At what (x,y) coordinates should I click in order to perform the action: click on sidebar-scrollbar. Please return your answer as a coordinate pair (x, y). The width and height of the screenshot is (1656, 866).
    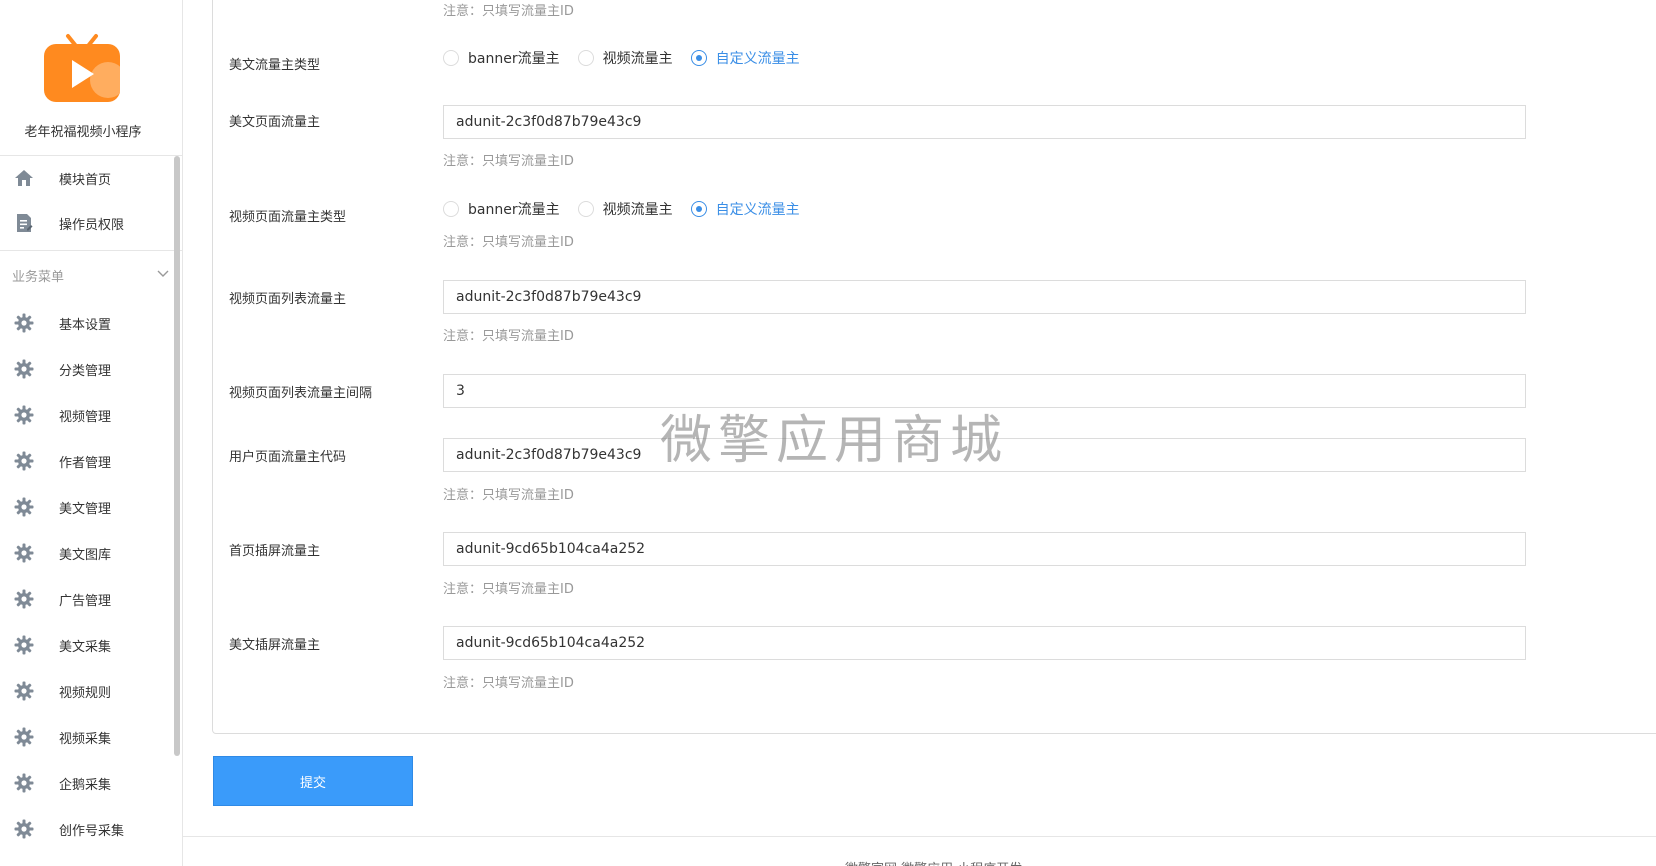
    Looking at the image, I should click on (177, 456).